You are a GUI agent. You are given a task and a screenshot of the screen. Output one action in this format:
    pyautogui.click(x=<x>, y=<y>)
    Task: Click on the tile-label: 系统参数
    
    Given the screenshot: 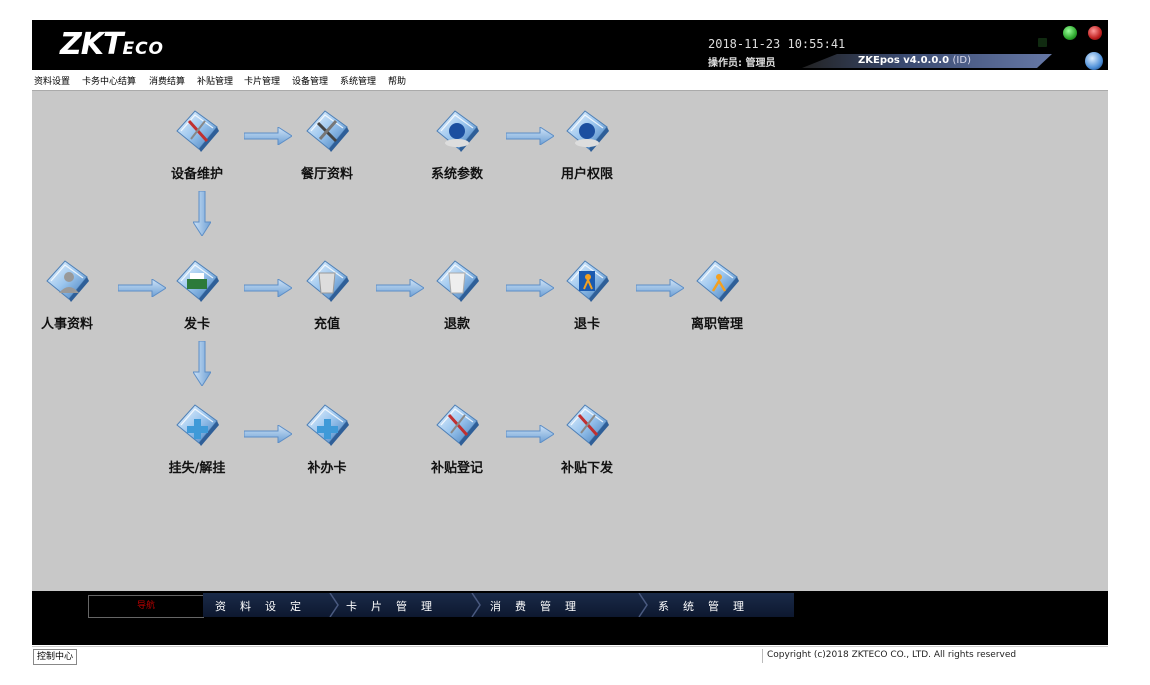 What is the action you would take?
    pyautogui.click(x=456, y=174)
    